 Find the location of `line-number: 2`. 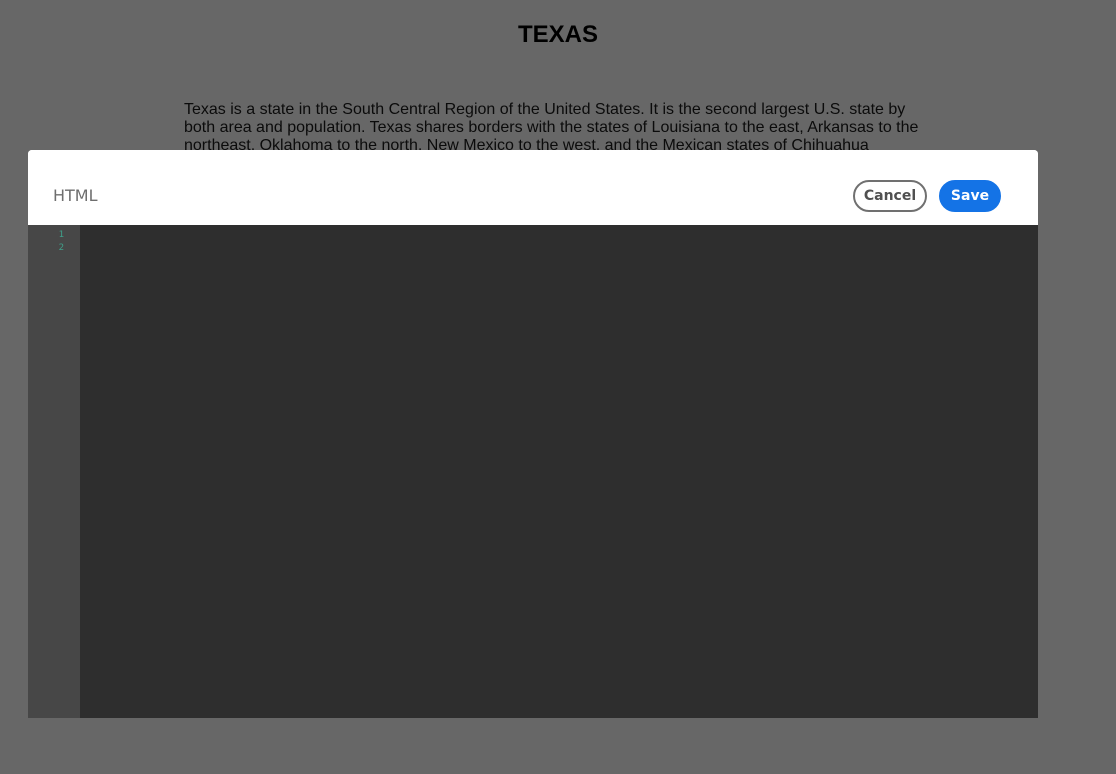

line-number: 2 is located at coordinates (61, 248).